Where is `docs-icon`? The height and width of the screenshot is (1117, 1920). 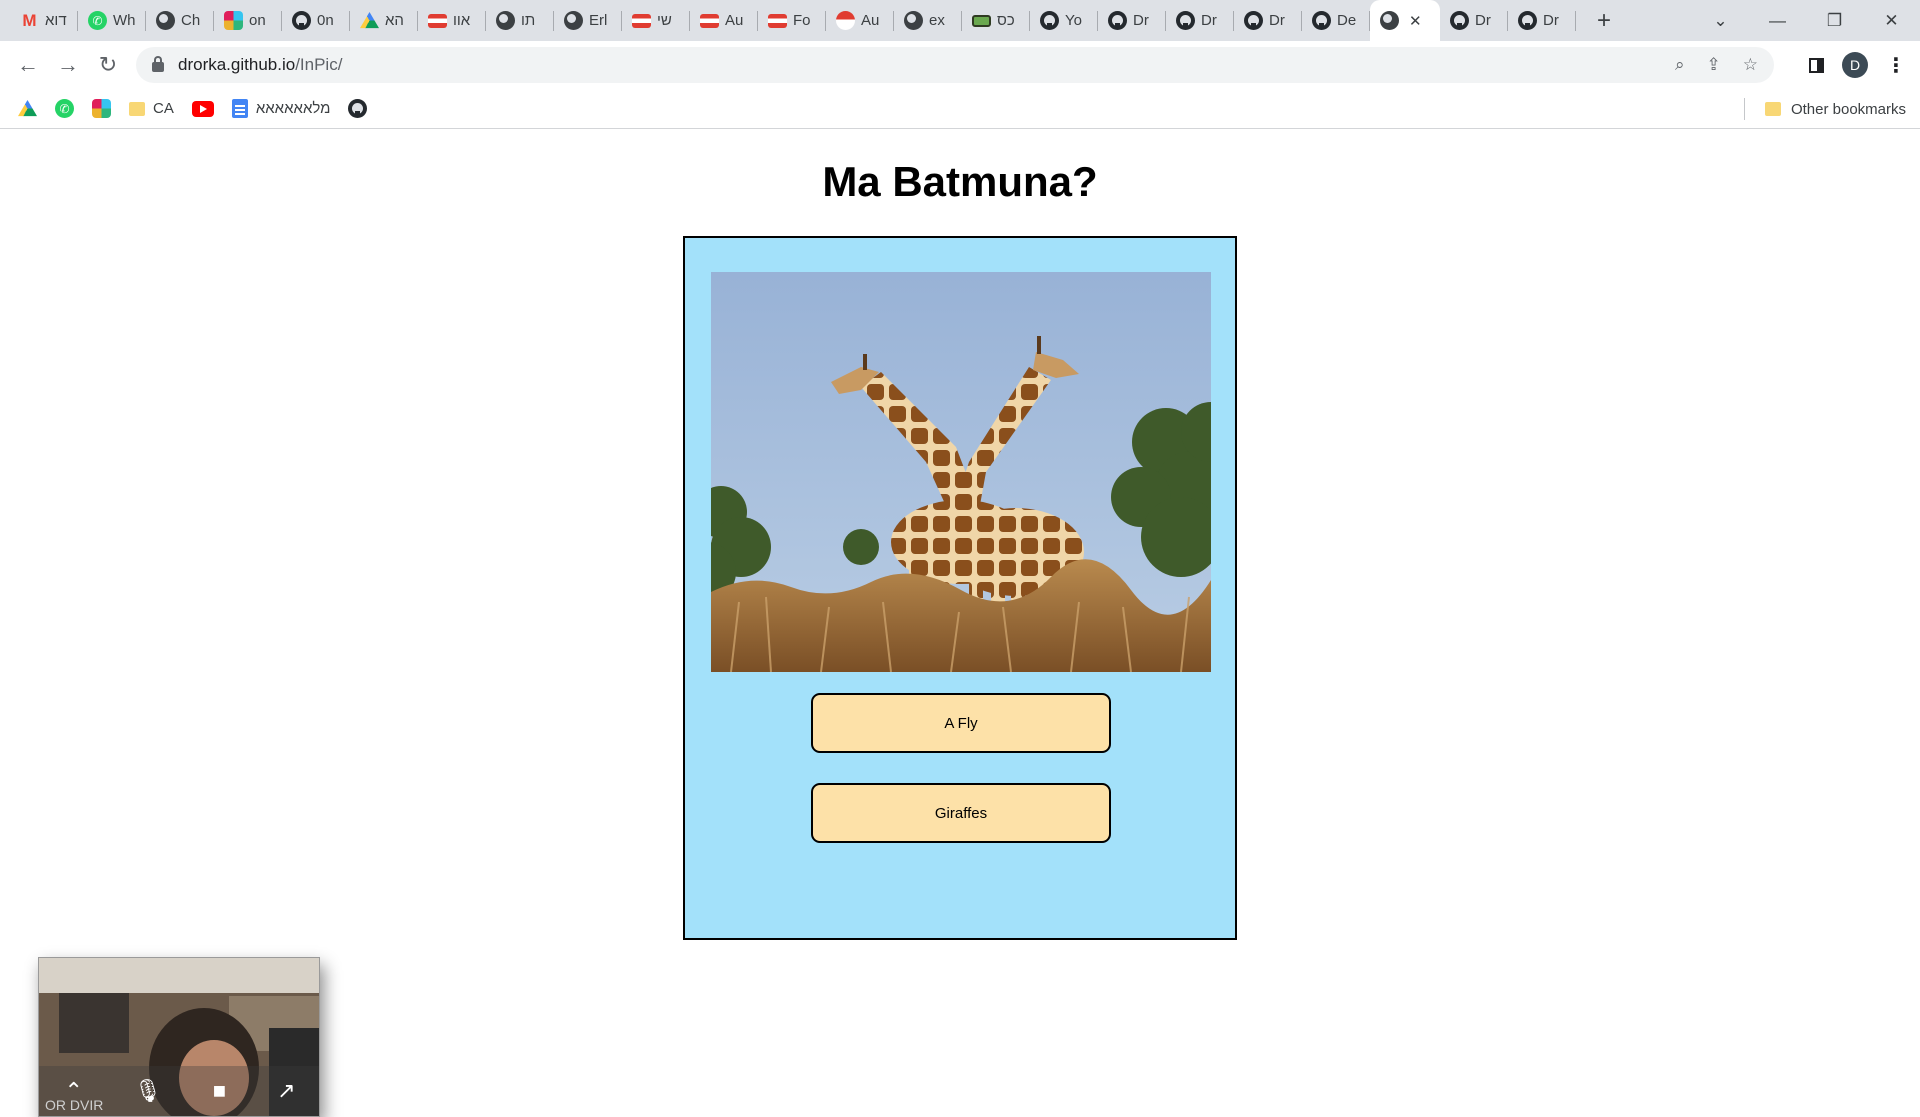 docs-icon is located at coordinates (239, 108).